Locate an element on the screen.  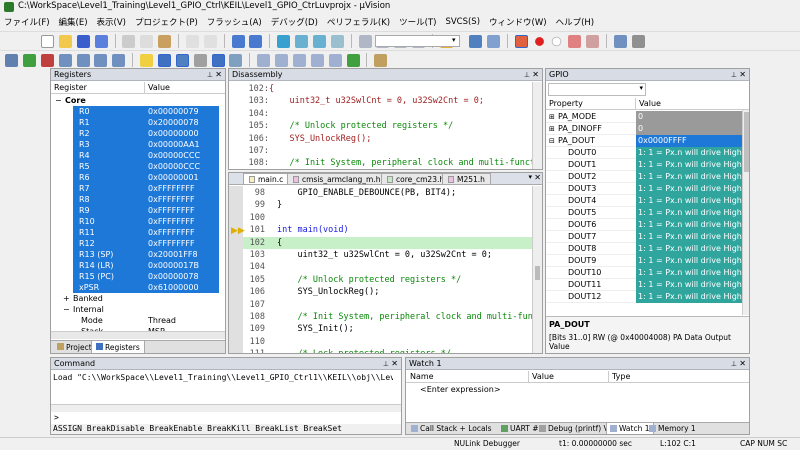
editor-line: 104 is located at coordinates (388, 267).